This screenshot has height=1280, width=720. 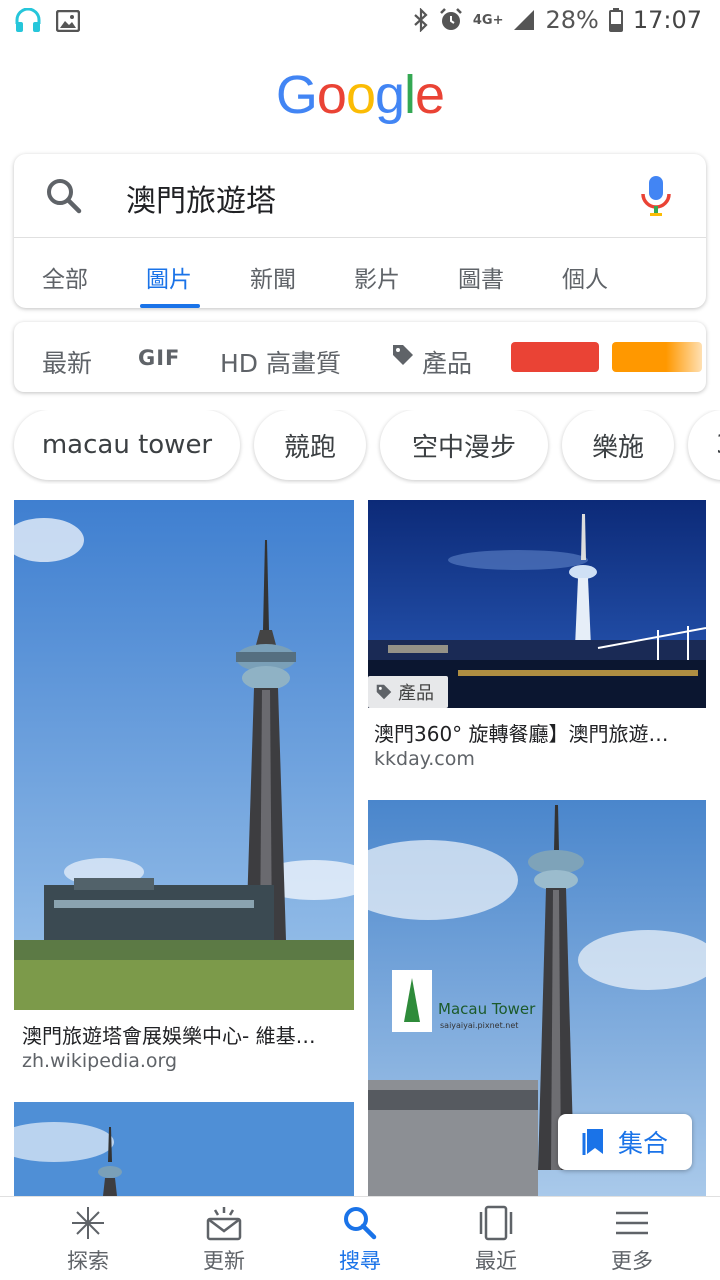 I want to click on nav-recent: 最近, so click(x=496, y=1240).